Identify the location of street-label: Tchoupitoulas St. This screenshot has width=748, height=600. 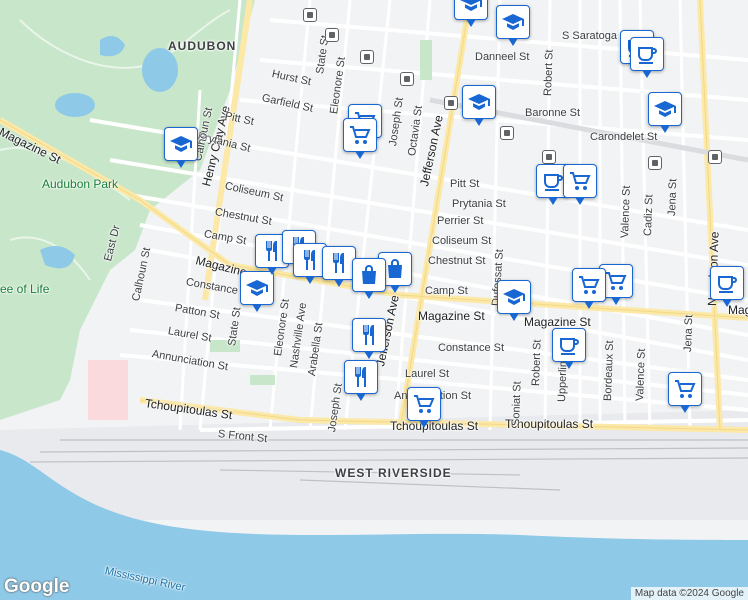
(434, 426).